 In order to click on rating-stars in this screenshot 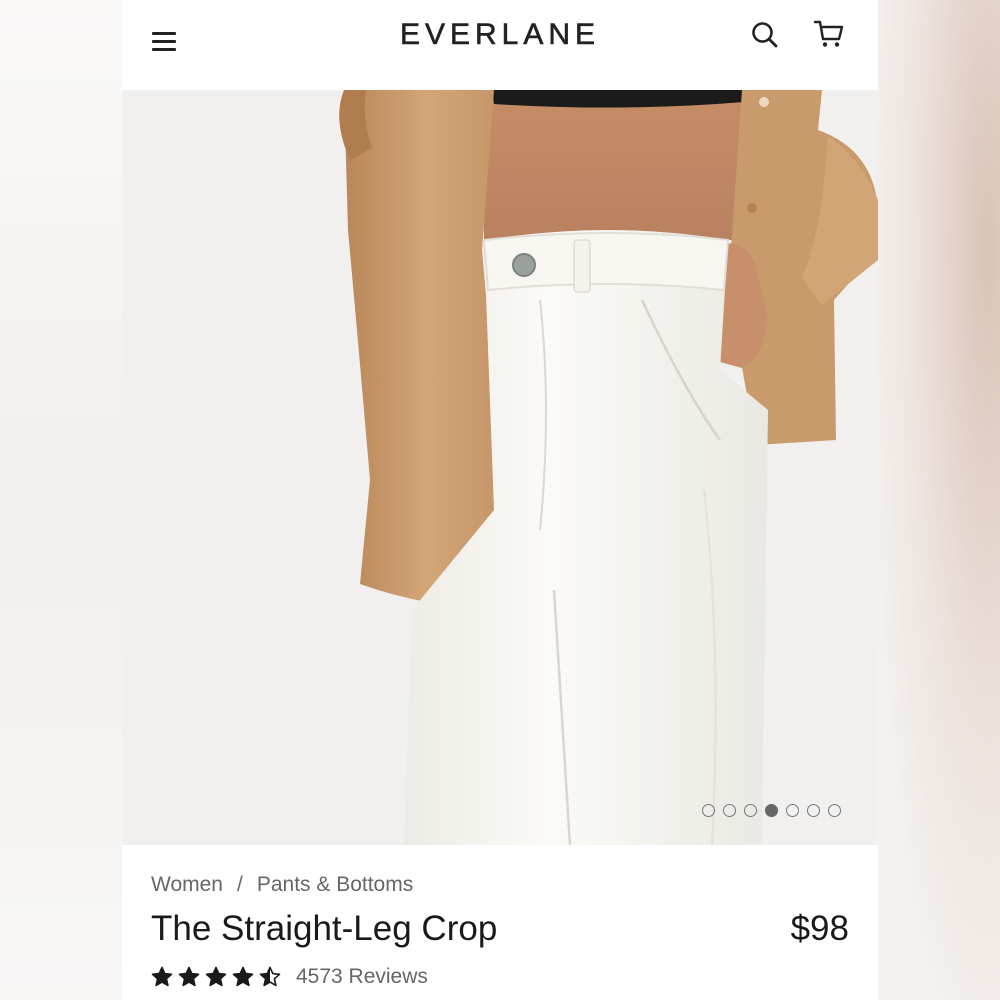, I will do `click(216, 977)`.